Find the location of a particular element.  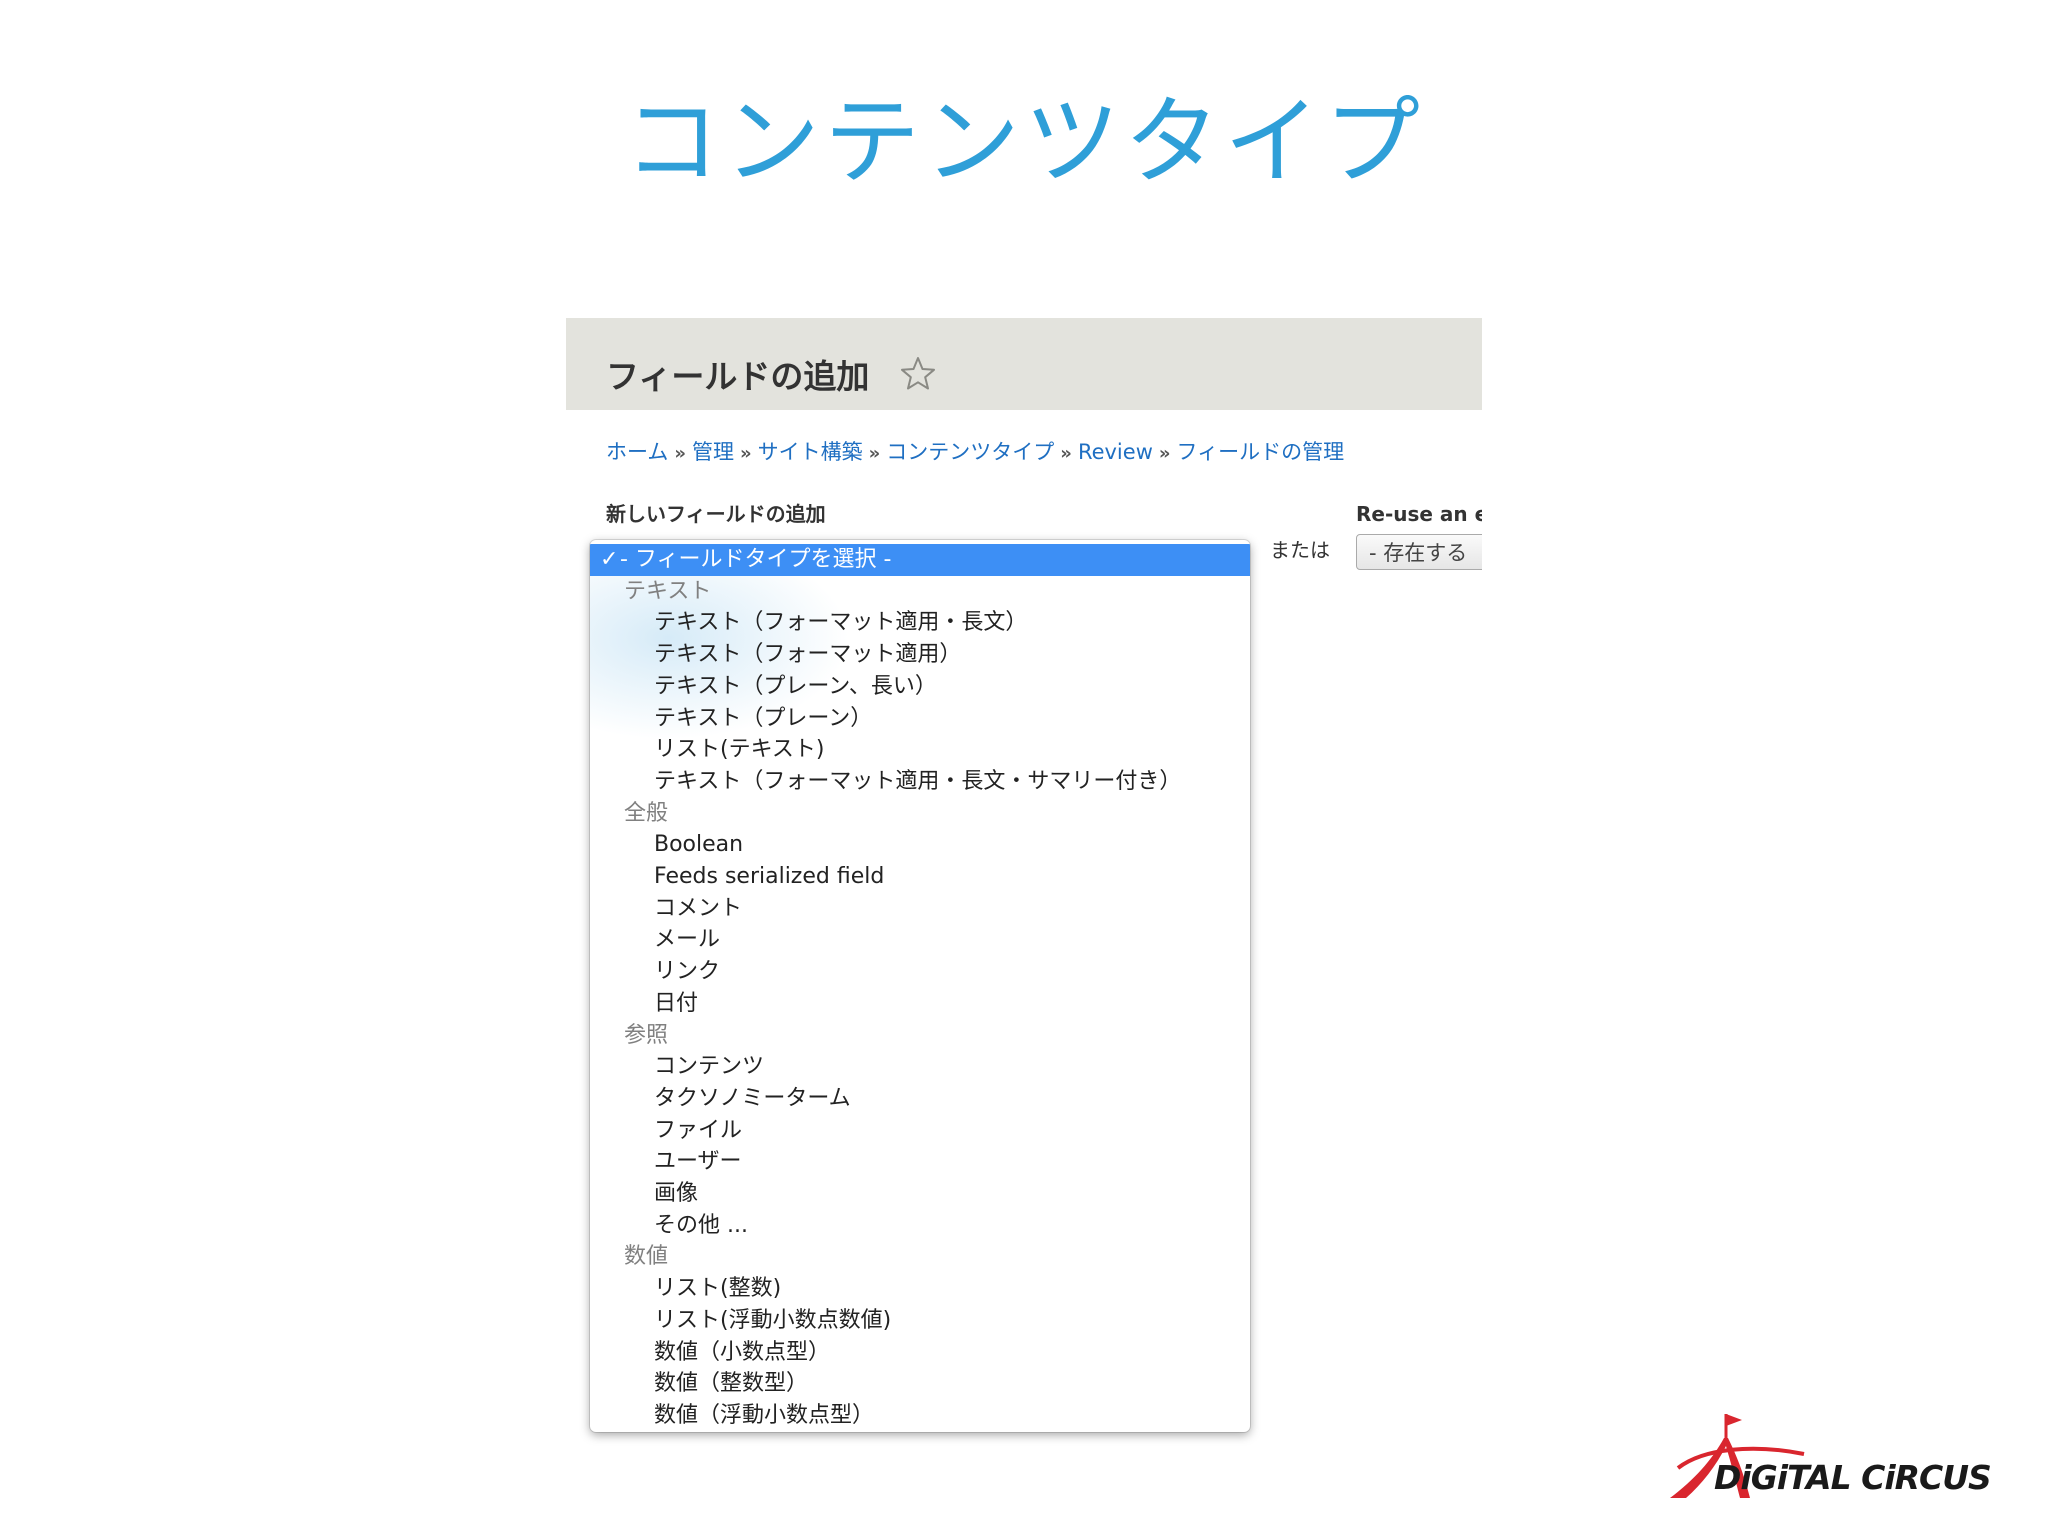

dropdown-option: テキスト（プレーン） is located at coordinates (920, 719).